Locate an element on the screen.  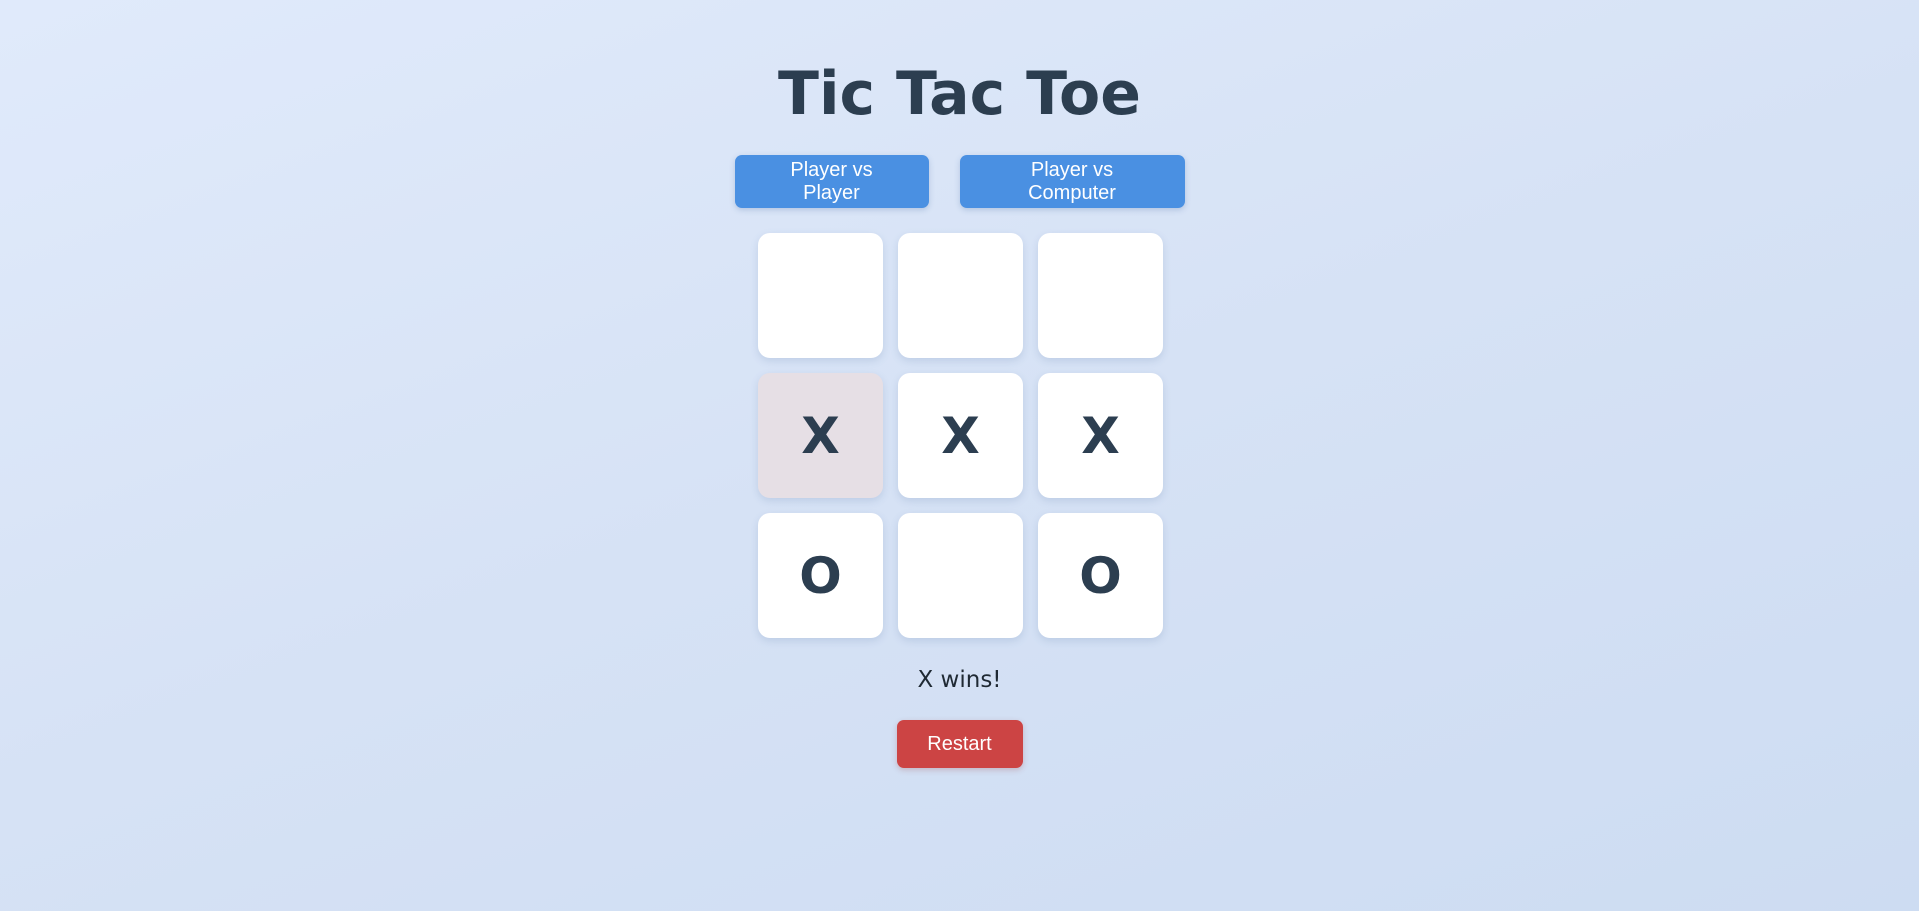
restart-button: Restart is located at coordinates (959, 744).